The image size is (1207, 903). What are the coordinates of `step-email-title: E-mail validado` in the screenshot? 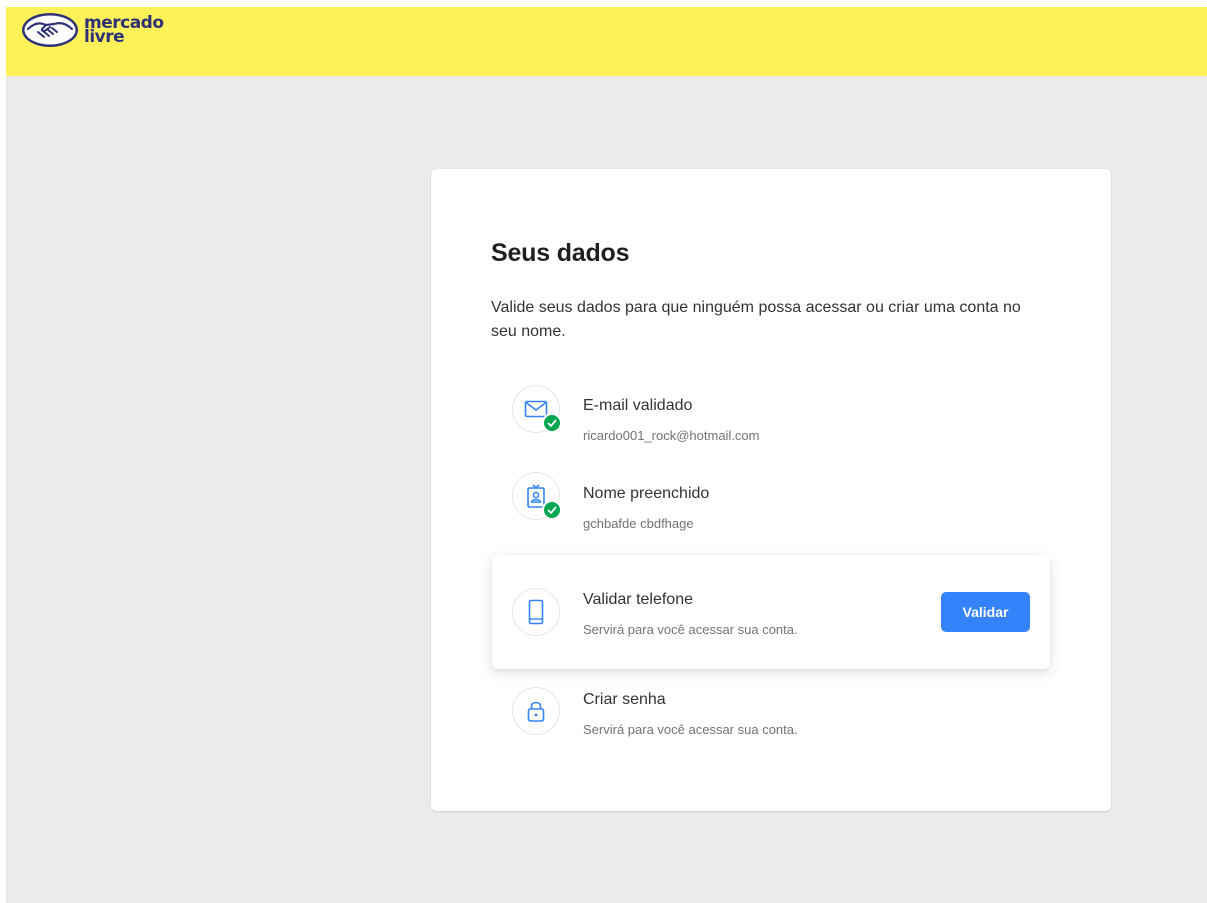 It's located at (638, 405).